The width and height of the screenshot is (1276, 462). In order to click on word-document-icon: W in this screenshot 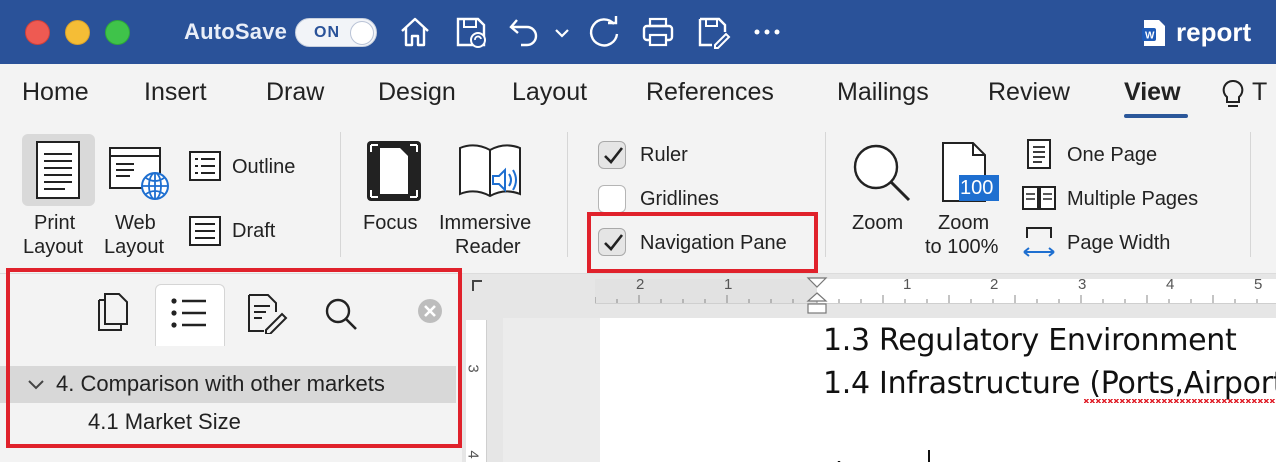, I will do `click(1154, 33)`.